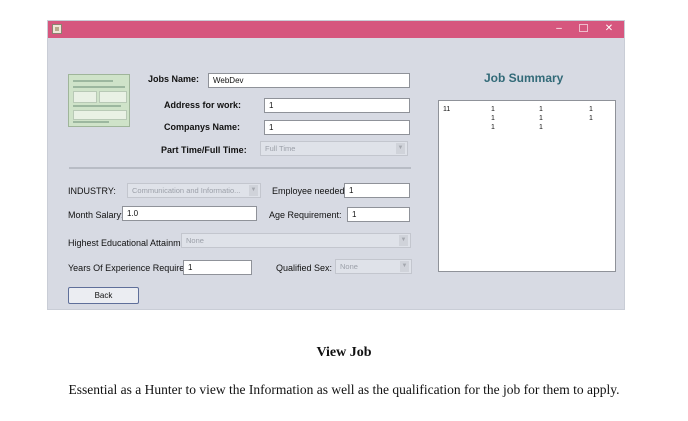  I want to click on summary-cell: 11, so click(447, 109).